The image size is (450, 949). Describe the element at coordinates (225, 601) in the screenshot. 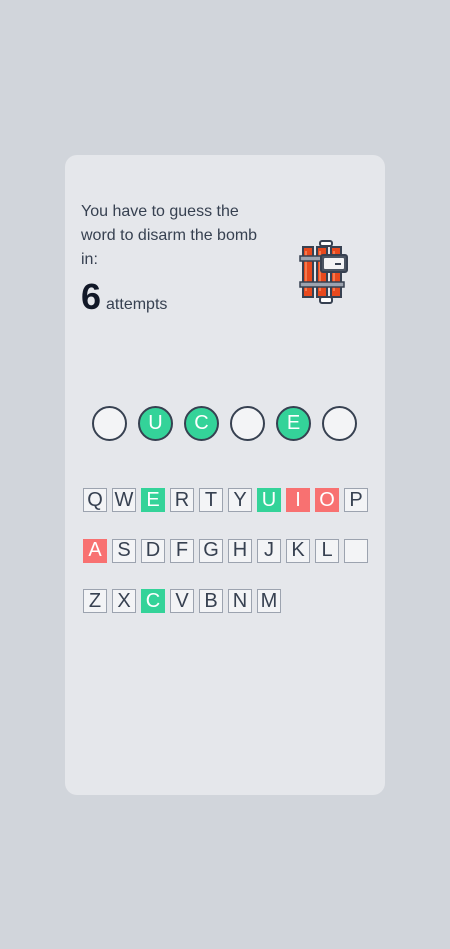

I see `keyboard-row: ZXCVBNM` at that location.